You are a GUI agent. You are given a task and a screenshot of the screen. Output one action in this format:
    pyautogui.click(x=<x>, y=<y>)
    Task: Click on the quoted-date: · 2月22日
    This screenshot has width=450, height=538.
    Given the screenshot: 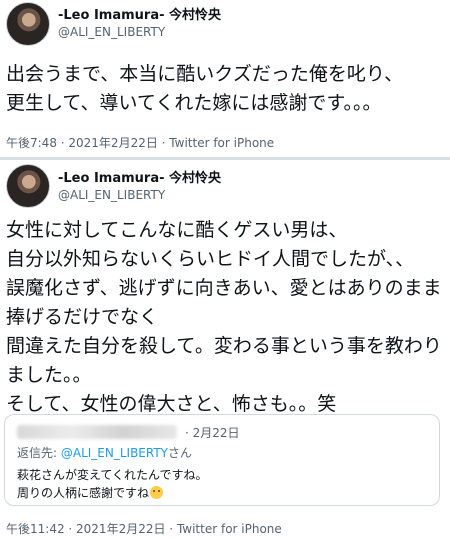 What is the action you would take?
    pyautogui.click(x=212, y=432)
    